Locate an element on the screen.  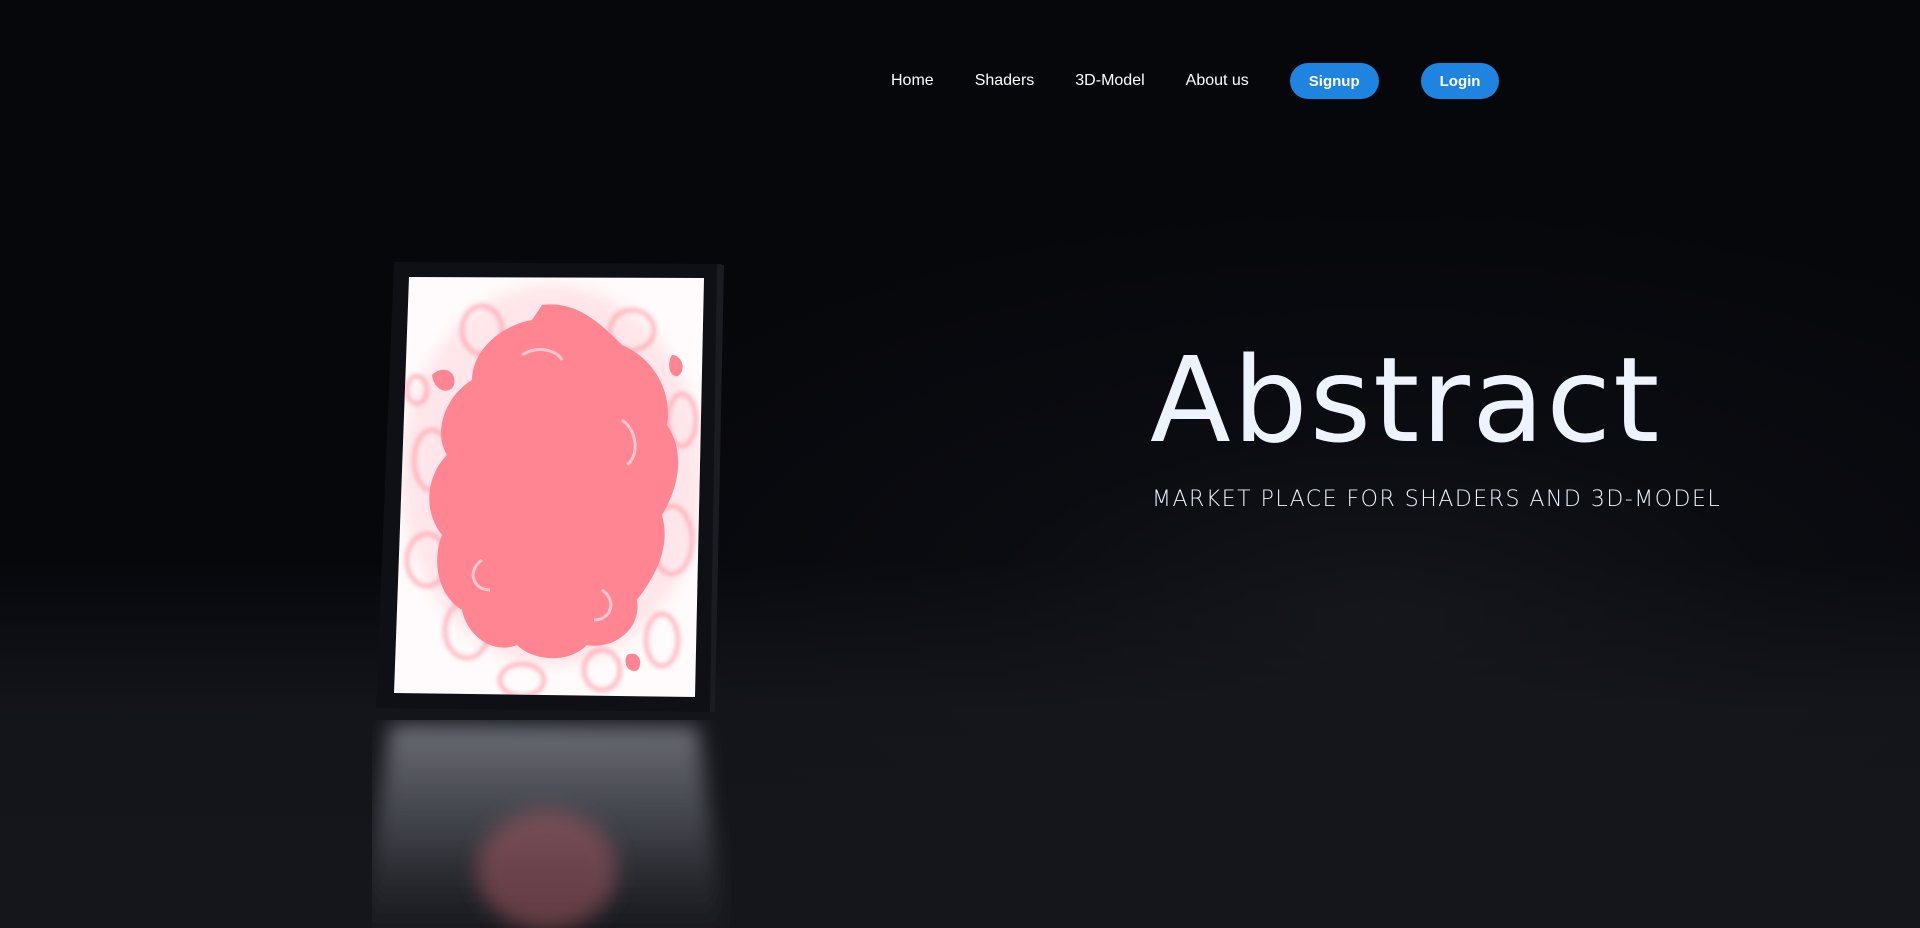
nav-link-3d-model: 3D-Model is located at coordinates (1109, 81).